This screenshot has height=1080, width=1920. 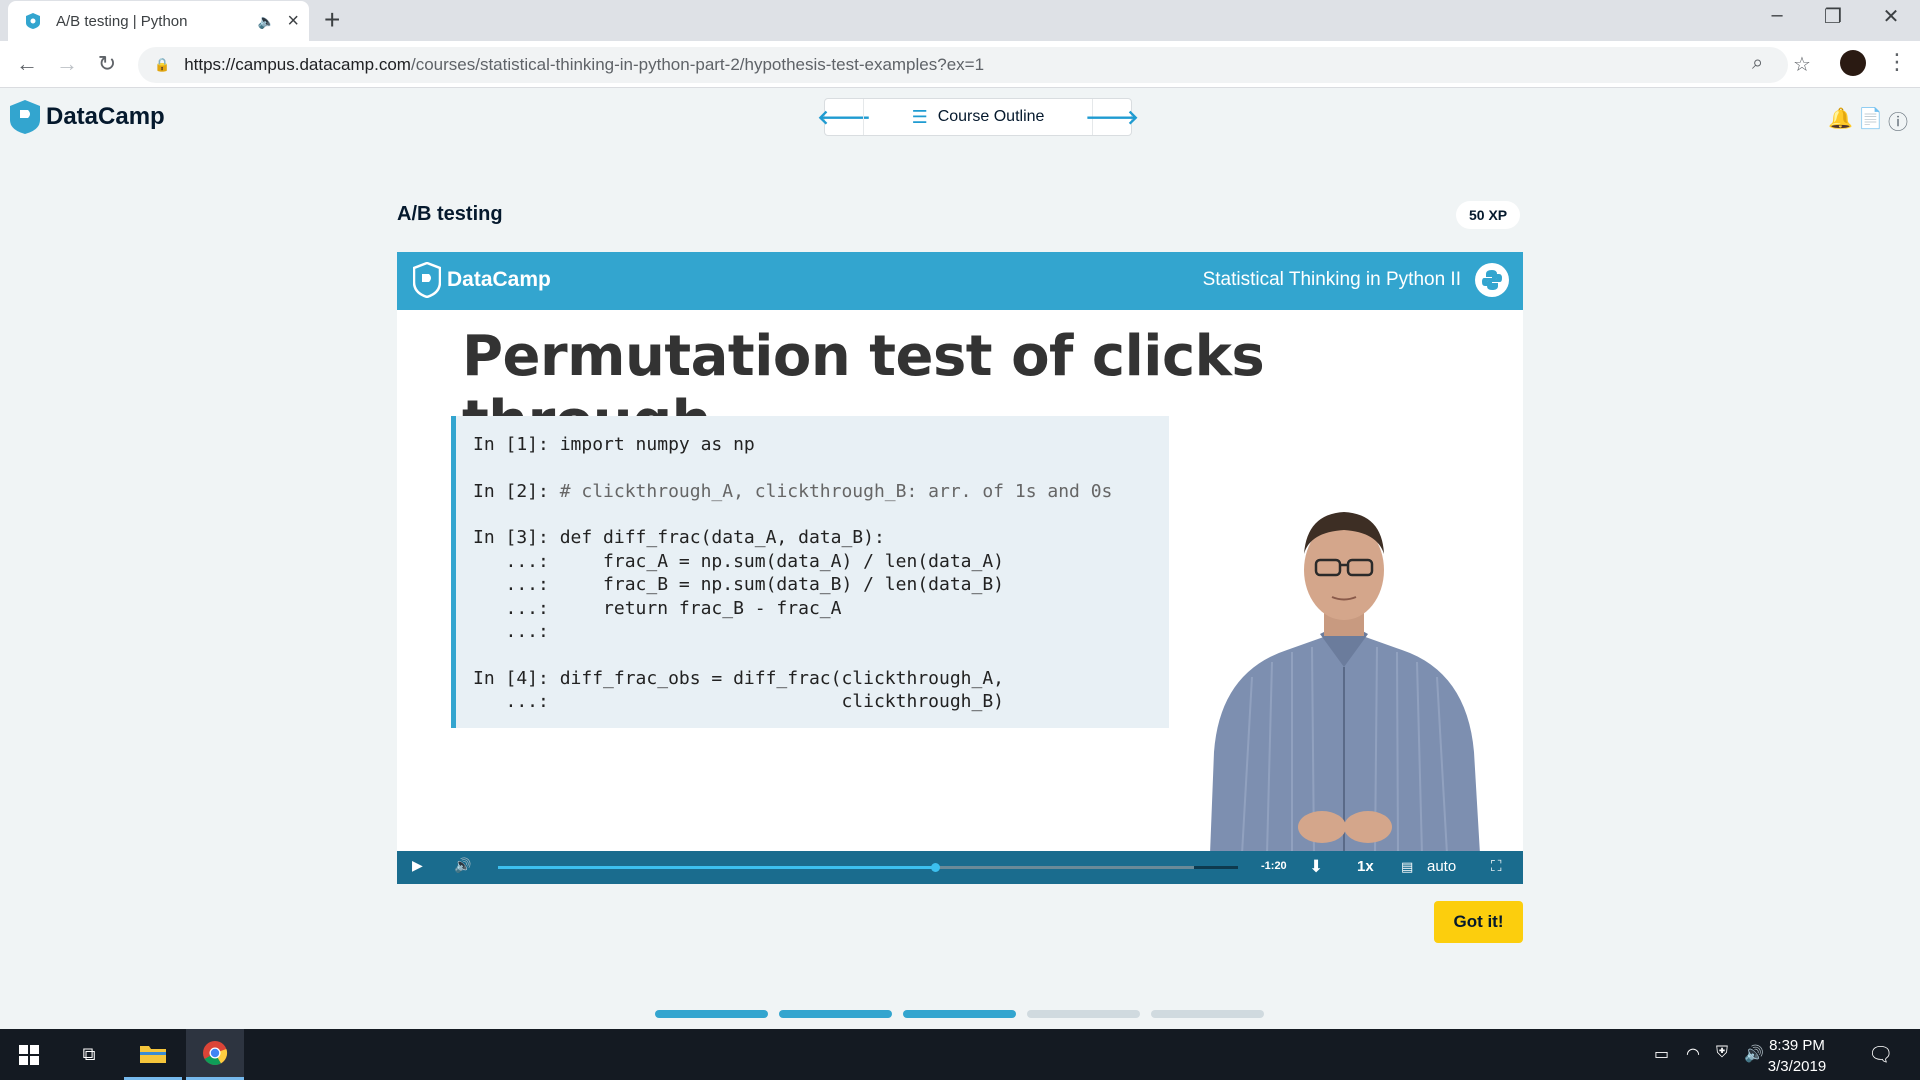 I want to click on window-close-icon: ✕, so click(x=1891, y=16).